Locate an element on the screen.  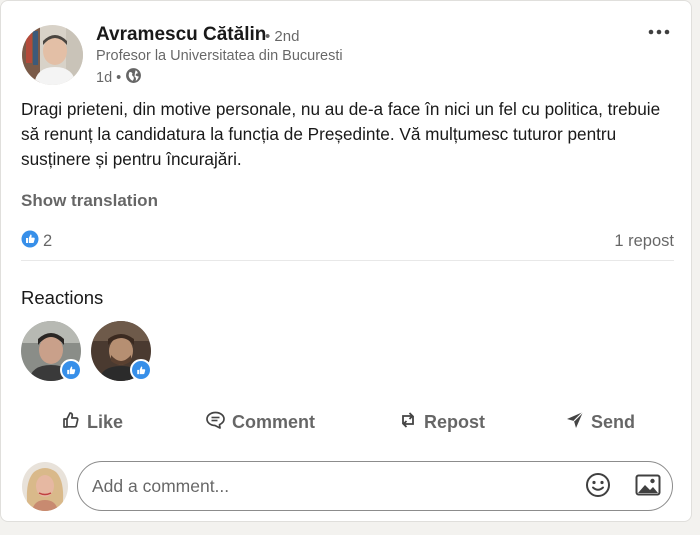
reactions-title: Reactions is located at coordinates (62, 297).